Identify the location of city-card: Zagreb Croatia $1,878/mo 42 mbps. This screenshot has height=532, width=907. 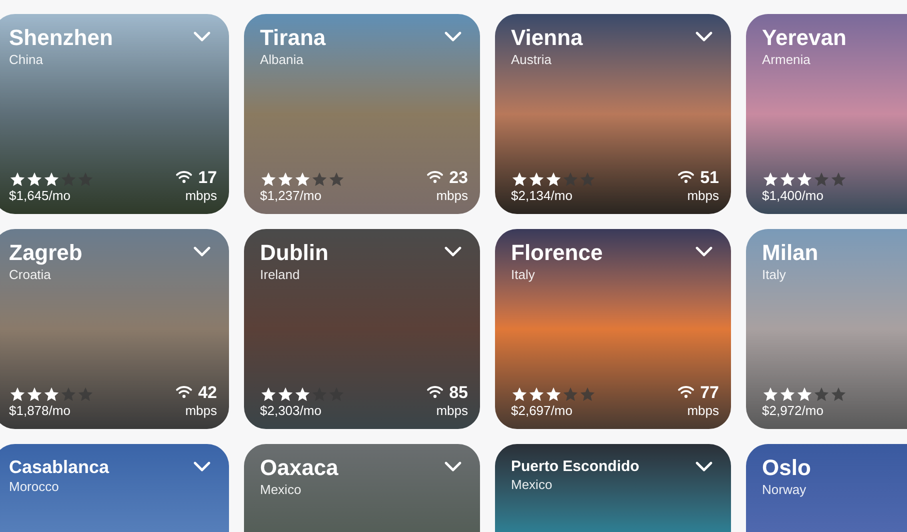
(114, 329).